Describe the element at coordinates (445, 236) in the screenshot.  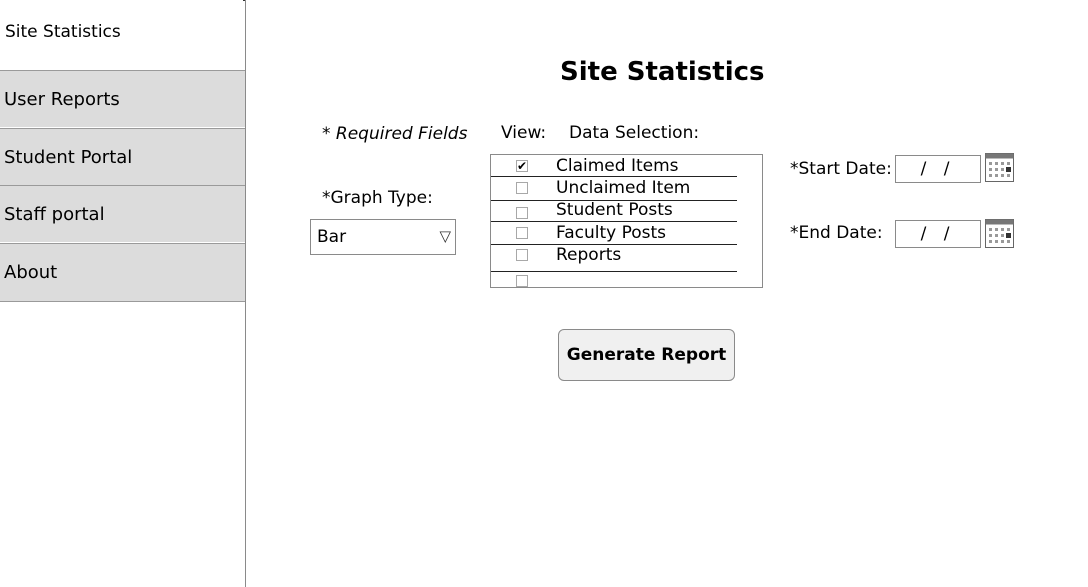
I see `chevron-down-icon: ▽` at that location.